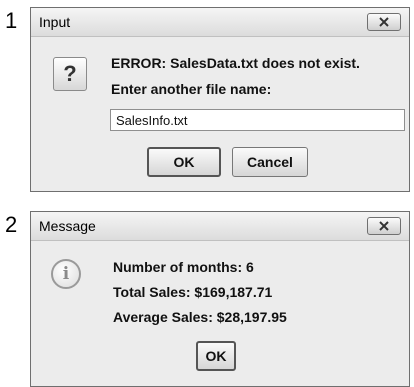  What do you see at coordinates (183, 267) in the screenshot?
I see `months-line: Number of months: 6` at bounding box center [183, 267].